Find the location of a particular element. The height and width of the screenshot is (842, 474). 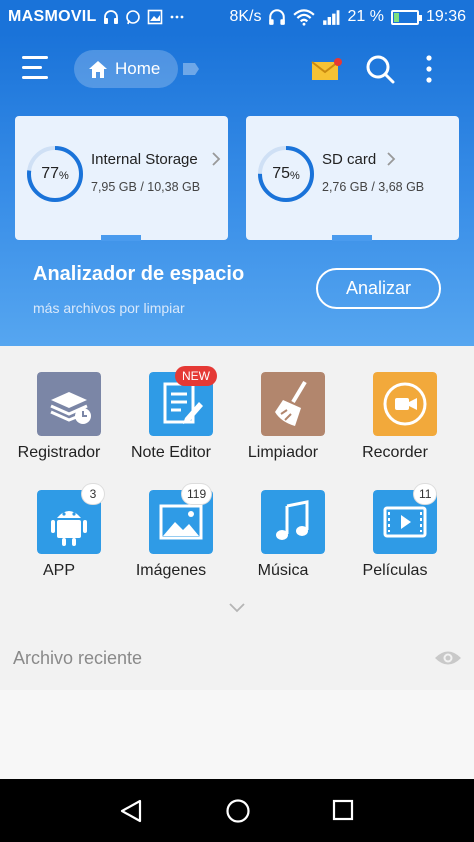

analyzer-subtitle: más archivos por limpiar is located at coordinates (109, 308).